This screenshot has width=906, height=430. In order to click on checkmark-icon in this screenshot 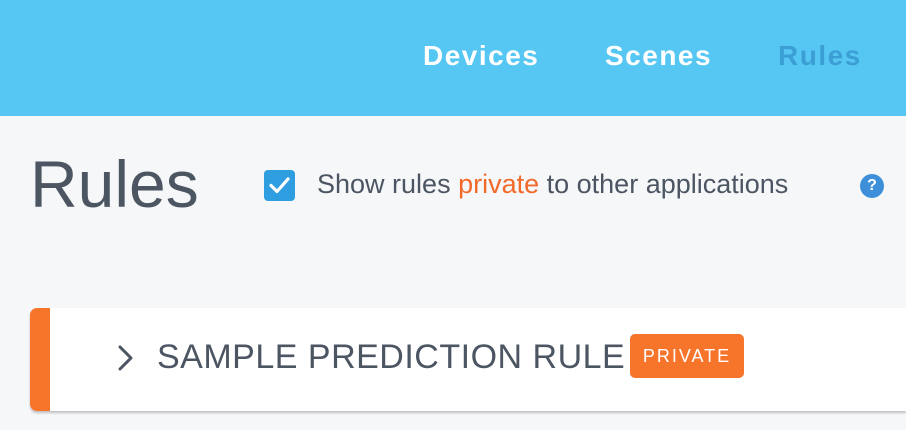, I will do `click(279, 185)`.